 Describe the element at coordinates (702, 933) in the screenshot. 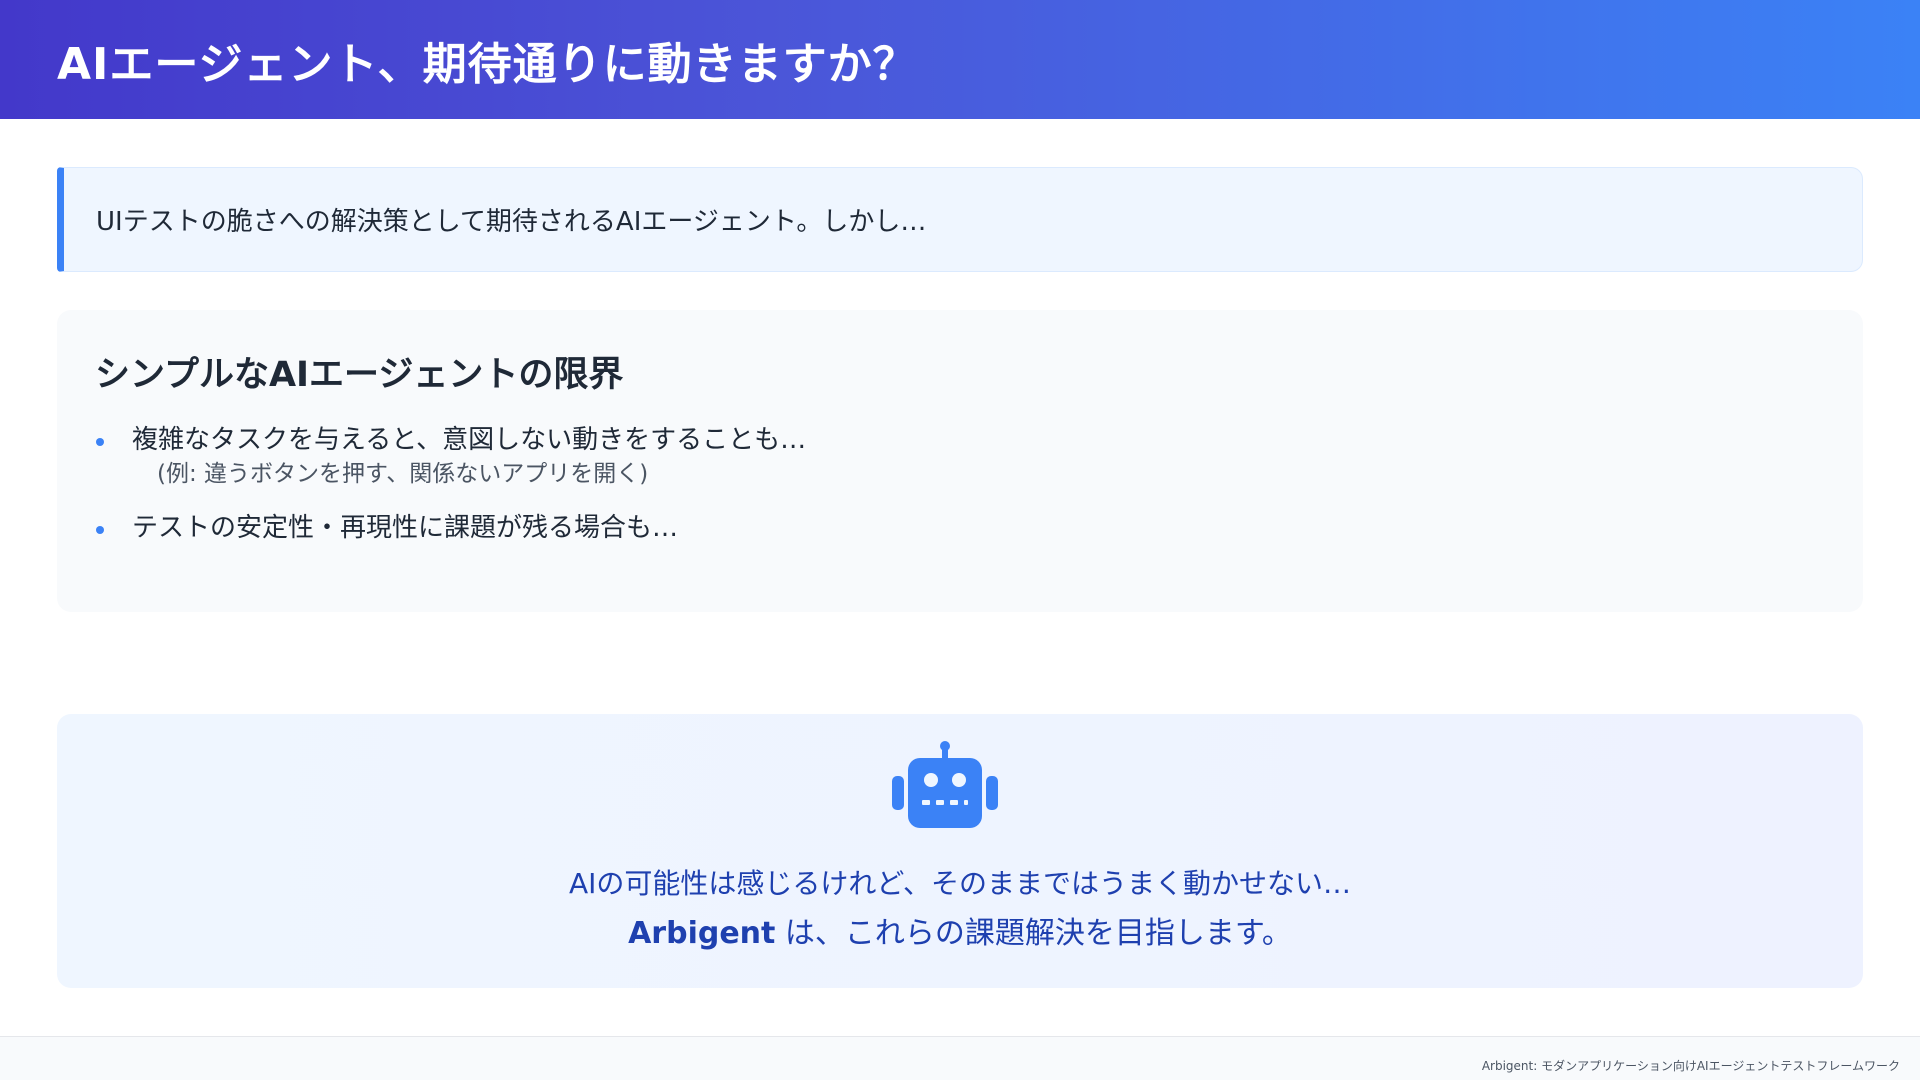

I see `brand-name: Arbigent` at that location.